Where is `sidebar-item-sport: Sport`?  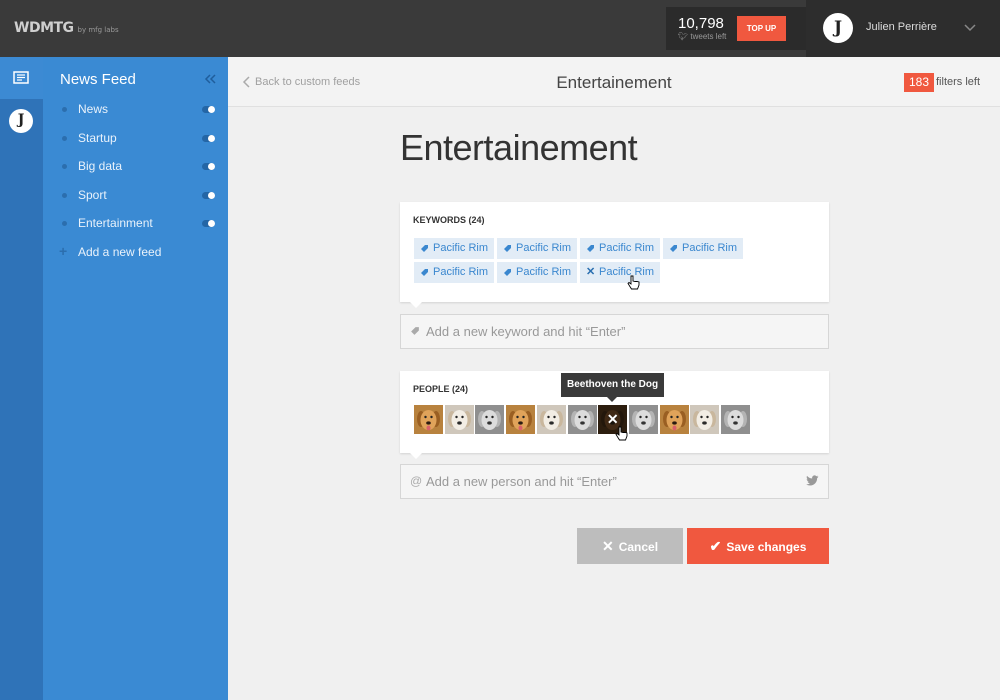
sidebar-item-sport: Sport is located at coordinates (135, 198).